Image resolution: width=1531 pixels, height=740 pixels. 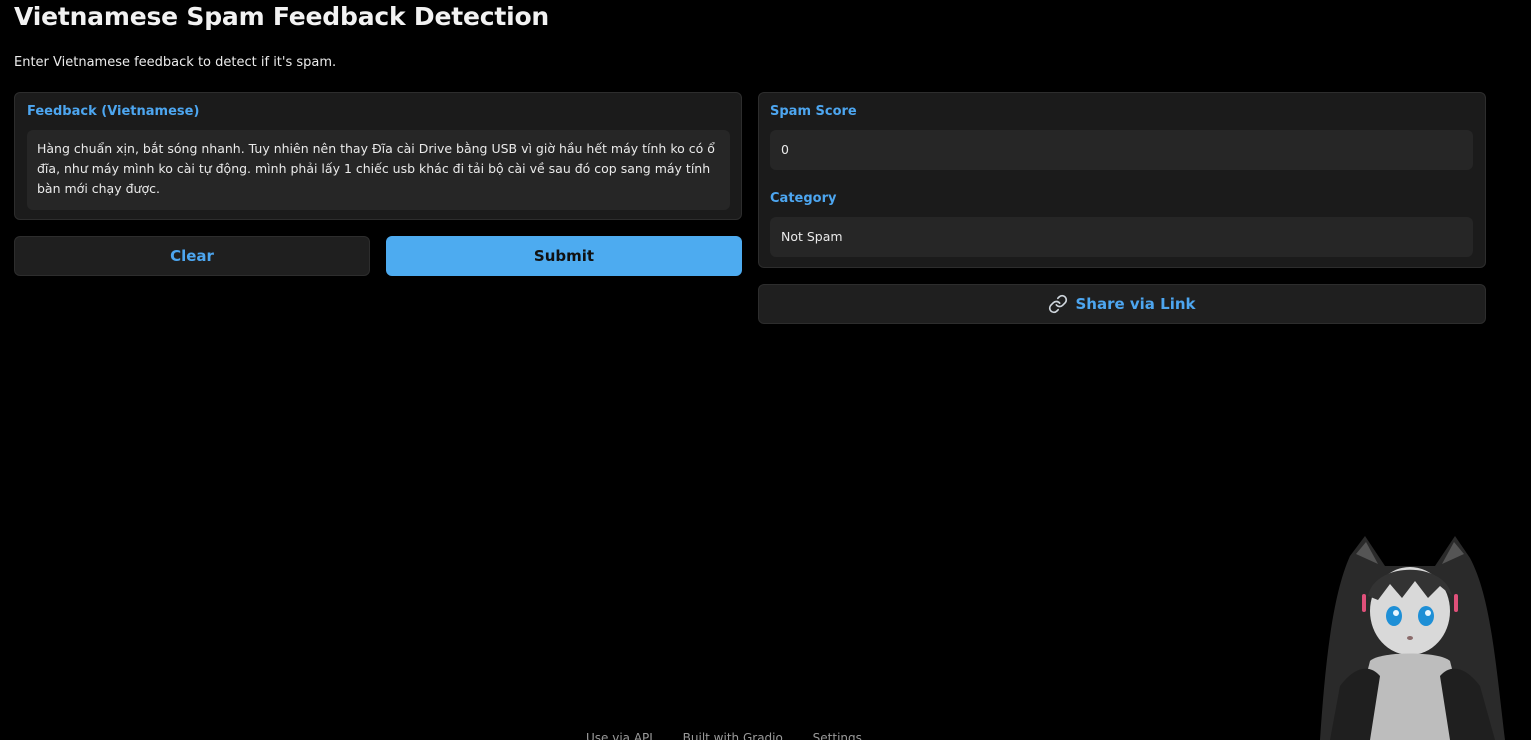 What do you see at coordinates (733, 735) in the screenshot?
I see `footer-built-link: Built with Gradio` at bounding box center [733, 735].